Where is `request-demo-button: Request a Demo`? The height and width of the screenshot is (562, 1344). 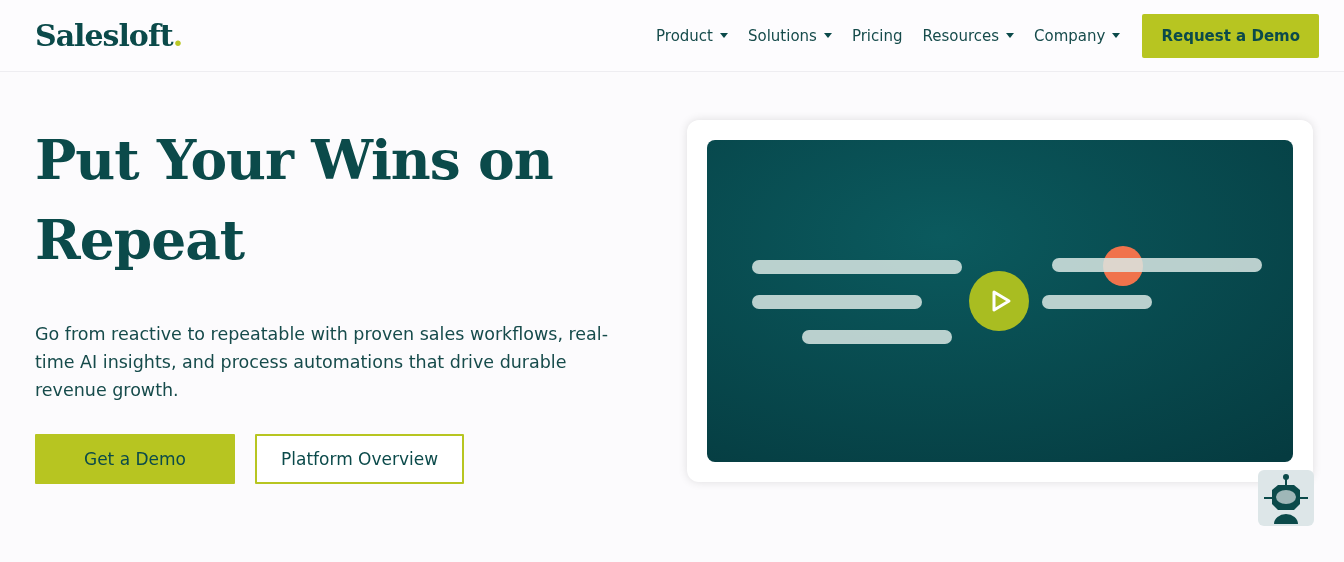 request-demo-button: Request a Demo is located at coordinates (1230, 35).